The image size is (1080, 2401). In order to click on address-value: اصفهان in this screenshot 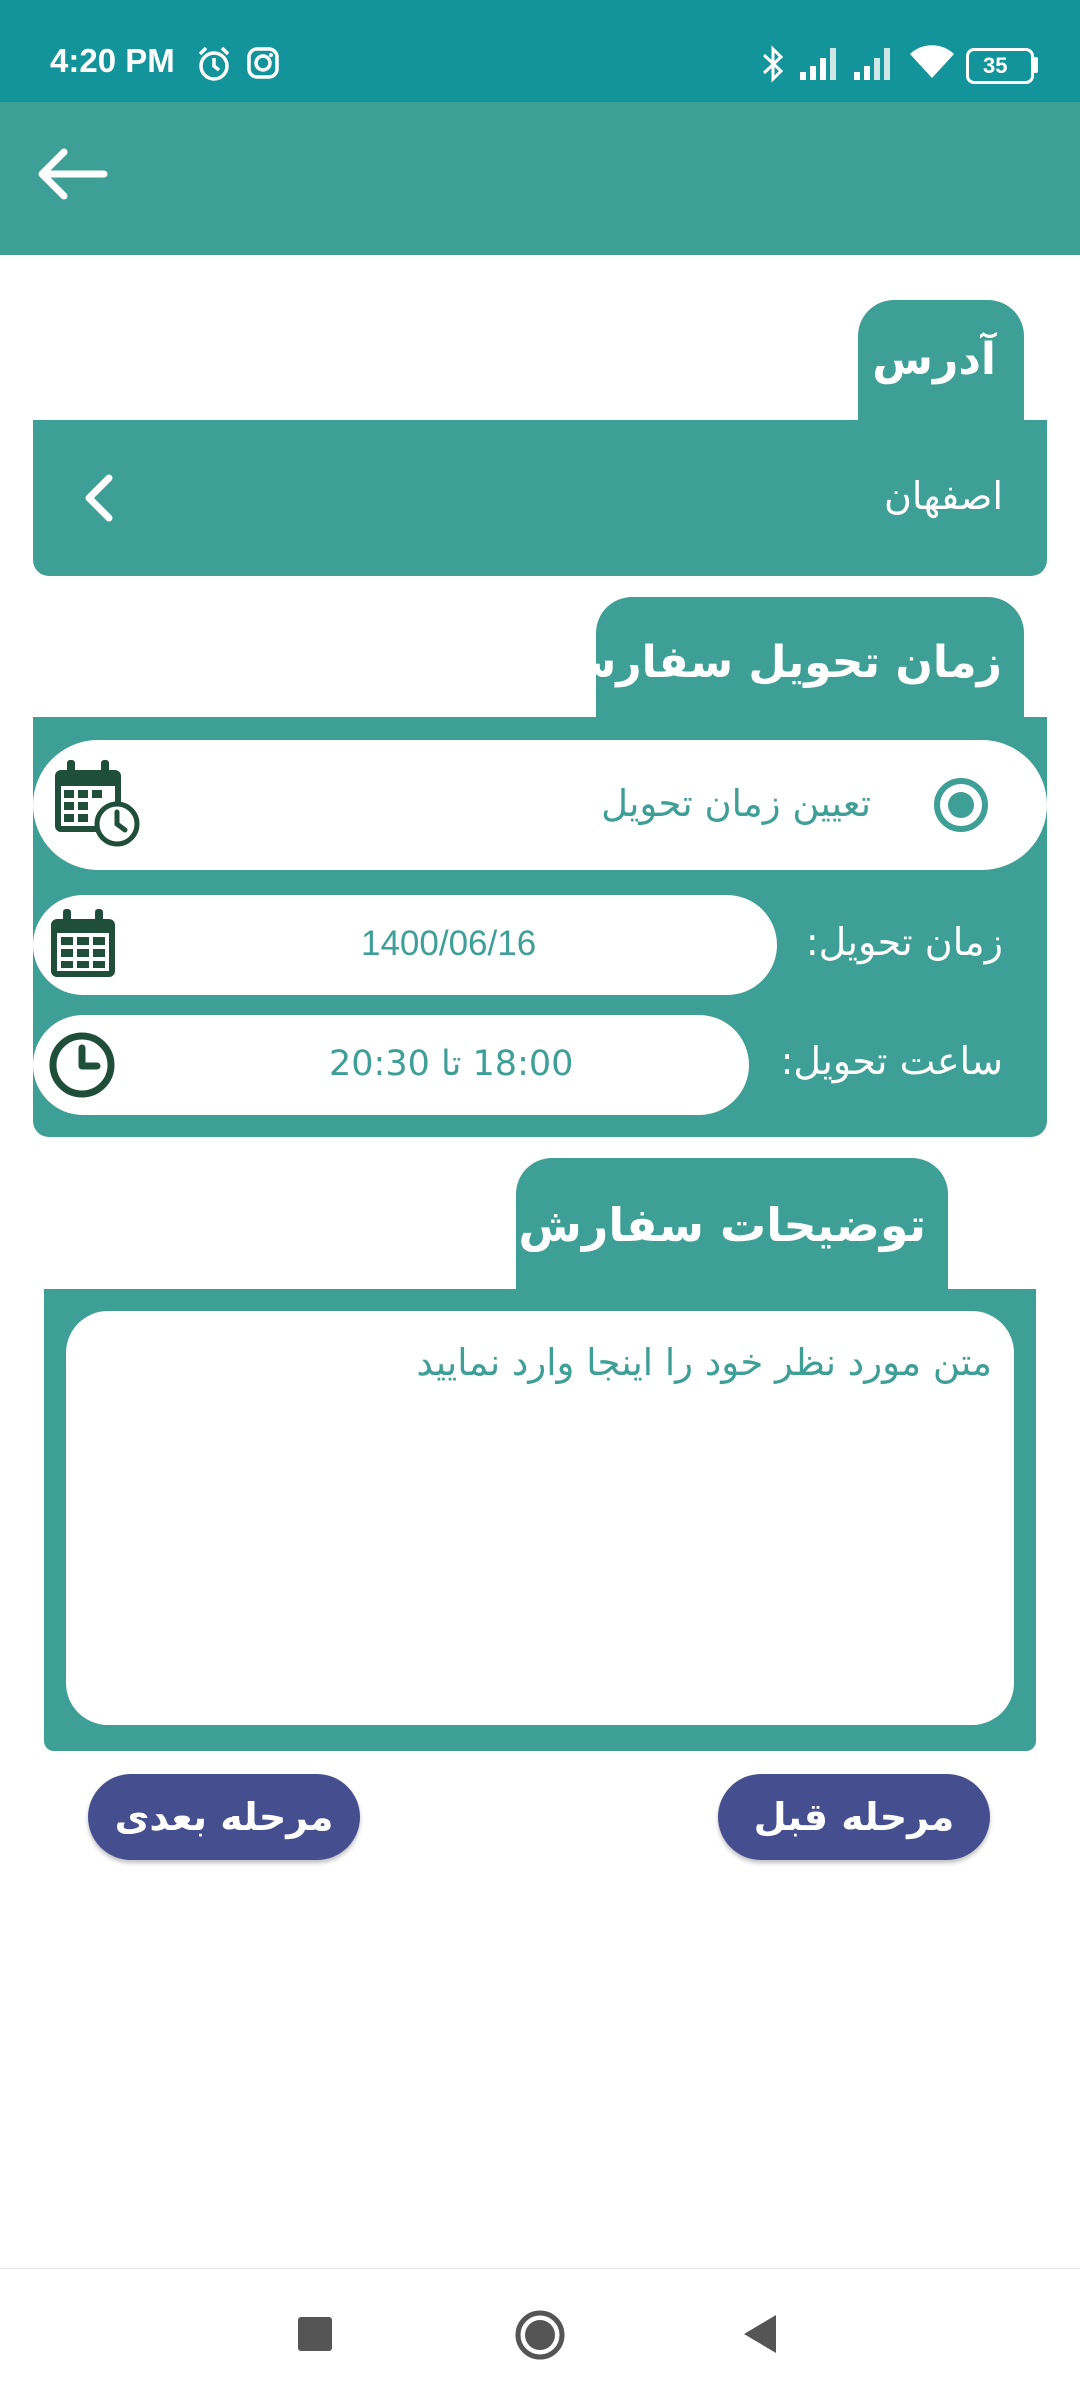, I will do `click(943, 496)`.